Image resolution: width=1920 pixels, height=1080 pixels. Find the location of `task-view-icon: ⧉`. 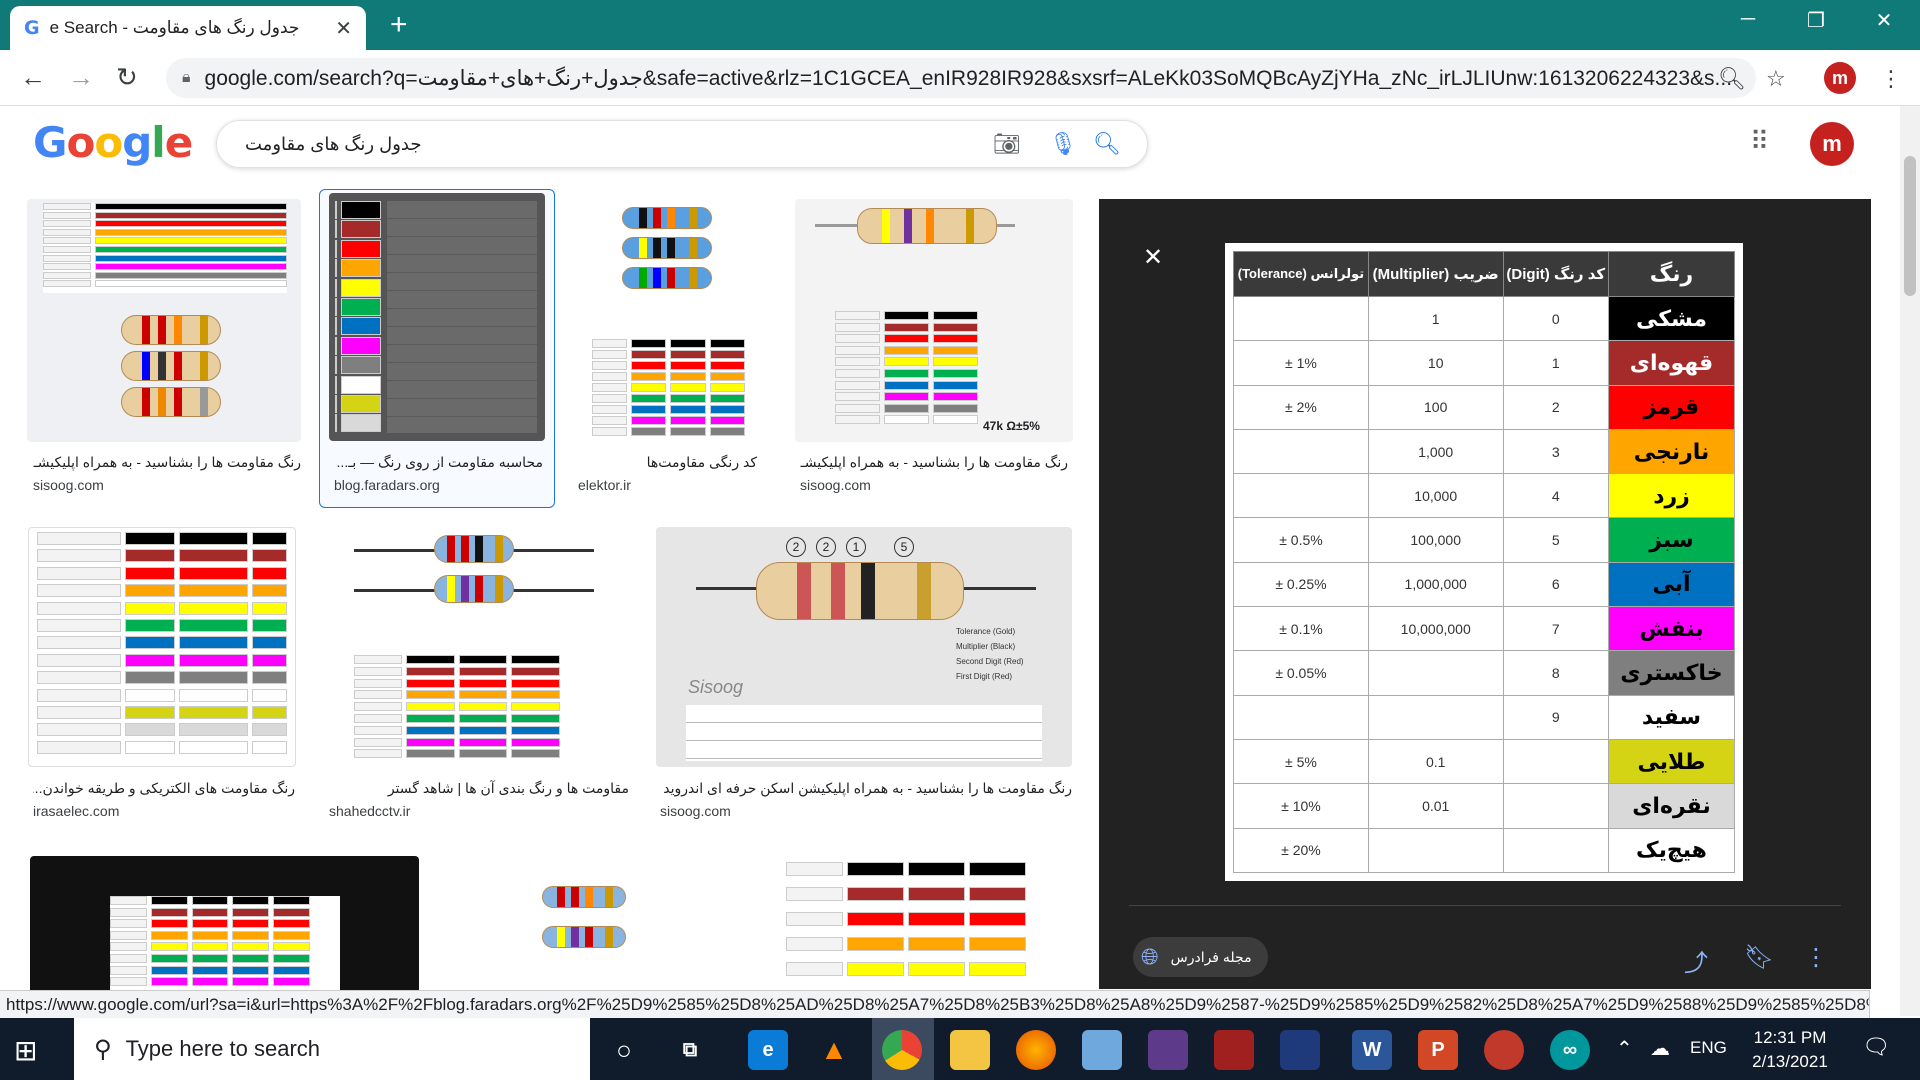

task-view-icon: ⧉ is located at coordinates (690, 1050).